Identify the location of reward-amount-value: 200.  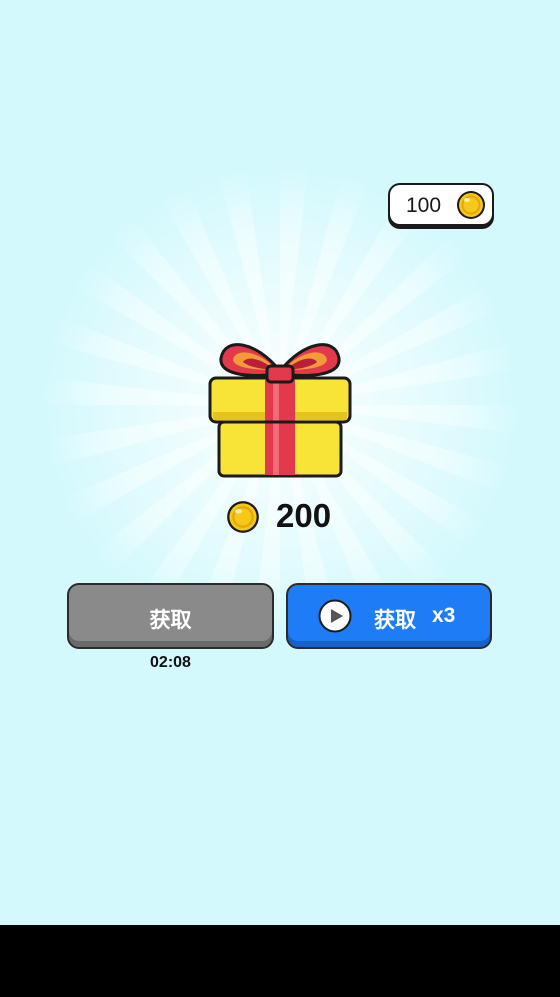
(304, 515).